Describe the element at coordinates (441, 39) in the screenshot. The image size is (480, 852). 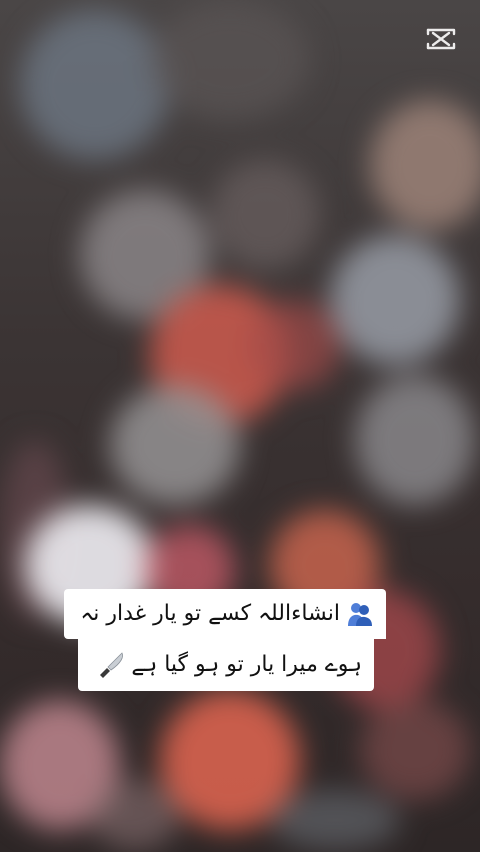
I see `capcut-logo-icon` at that location.